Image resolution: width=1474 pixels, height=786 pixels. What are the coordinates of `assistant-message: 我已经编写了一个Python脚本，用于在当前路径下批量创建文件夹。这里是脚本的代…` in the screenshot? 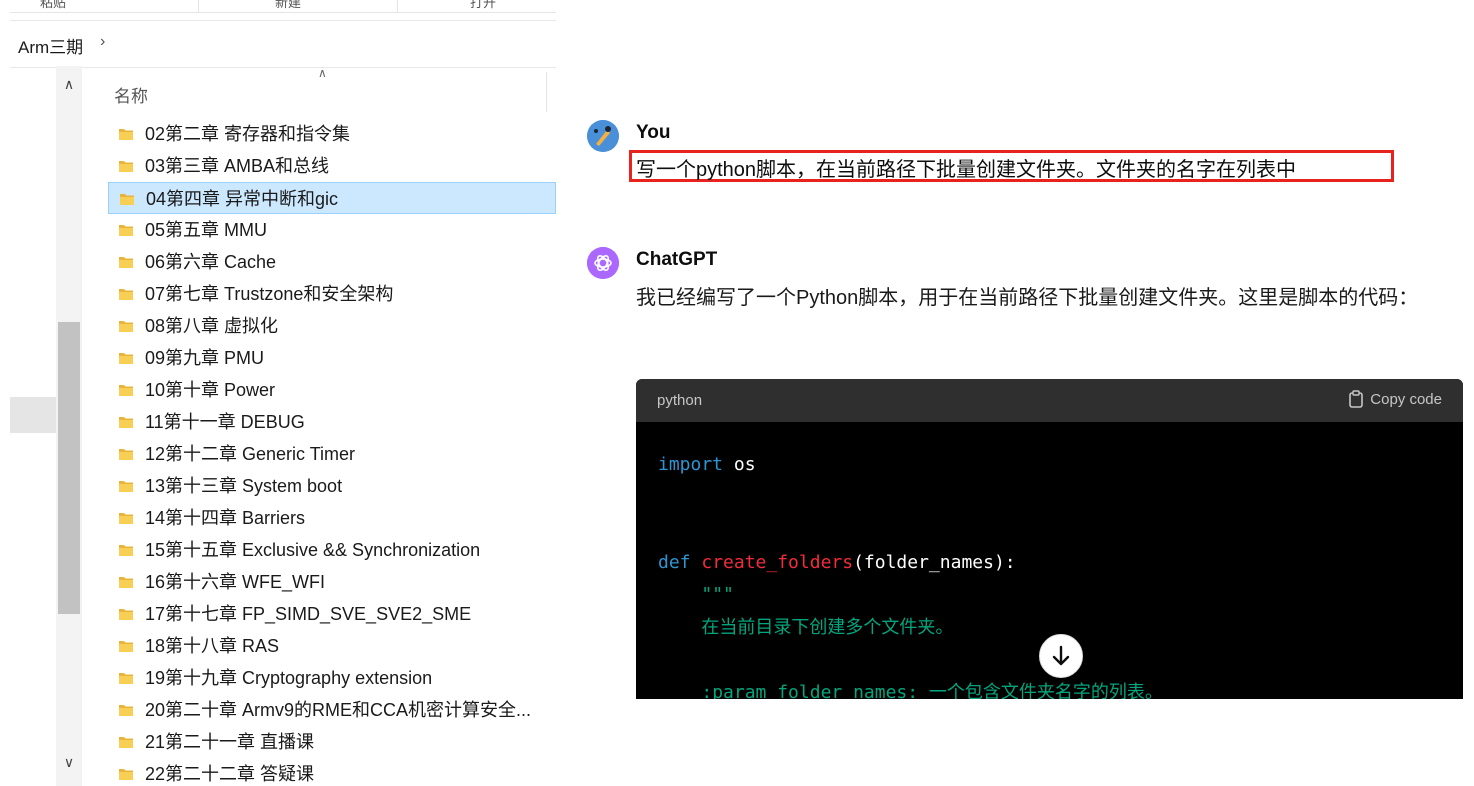 It's located at (1027, 298).